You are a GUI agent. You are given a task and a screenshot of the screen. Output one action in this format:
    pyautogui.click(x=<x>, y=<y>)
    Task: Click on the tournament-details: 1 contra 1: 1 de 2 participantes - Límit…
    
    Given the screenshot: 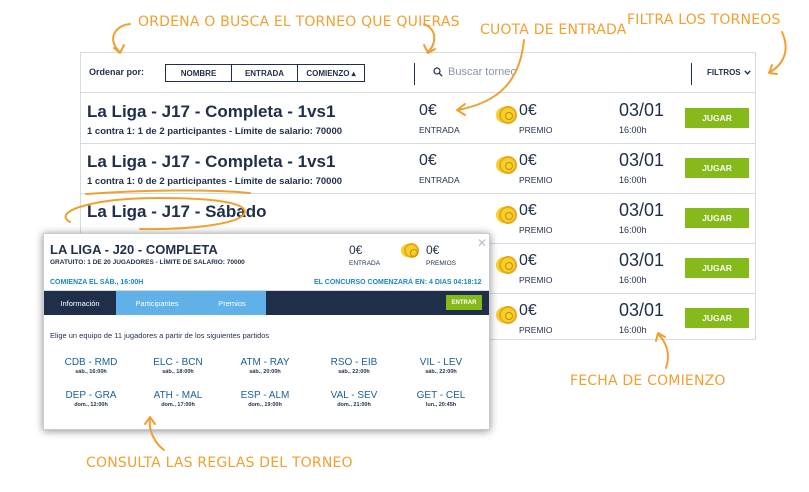 What is the action you would take?
    pyautogui.click(x=215, y=131)
    